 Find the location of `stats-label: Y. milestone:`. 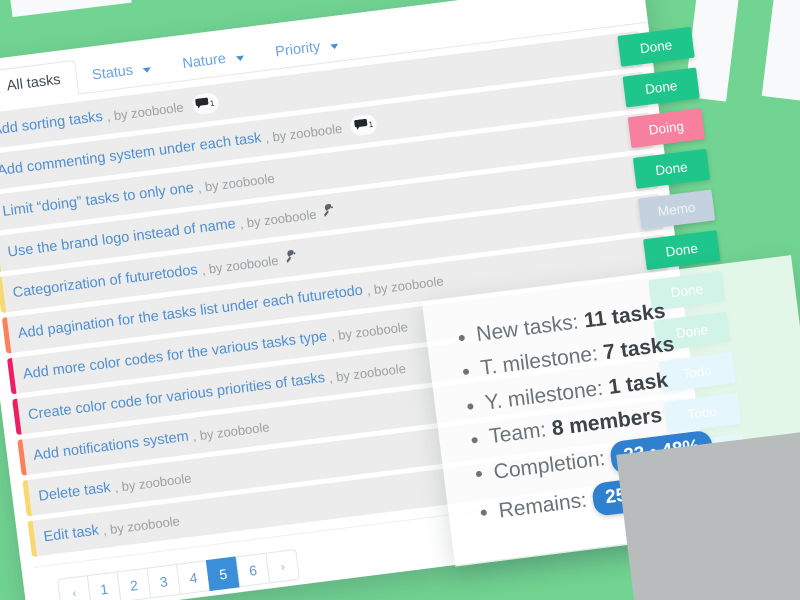

stats-label: Y. milestone: is located at coordinates (547, 395).